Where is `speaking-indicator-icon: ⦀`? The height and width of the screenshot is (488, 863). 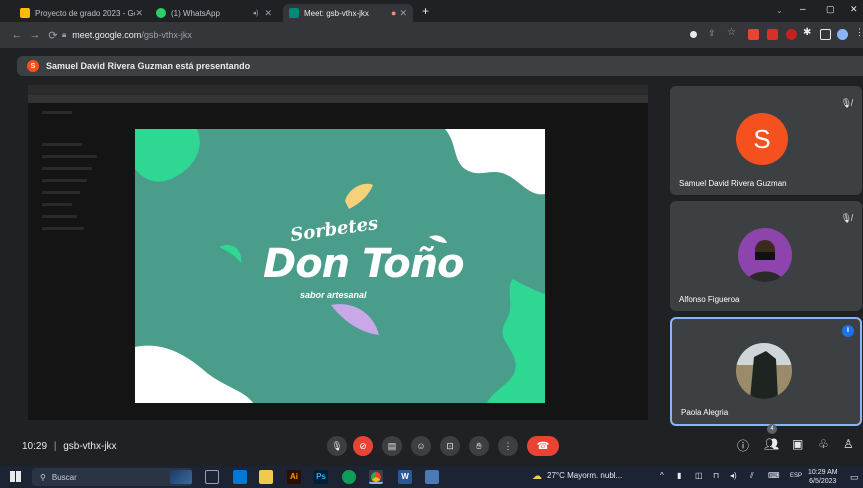 speaking-indicator-icon: ⦀ is located at coordinates (848, 331).